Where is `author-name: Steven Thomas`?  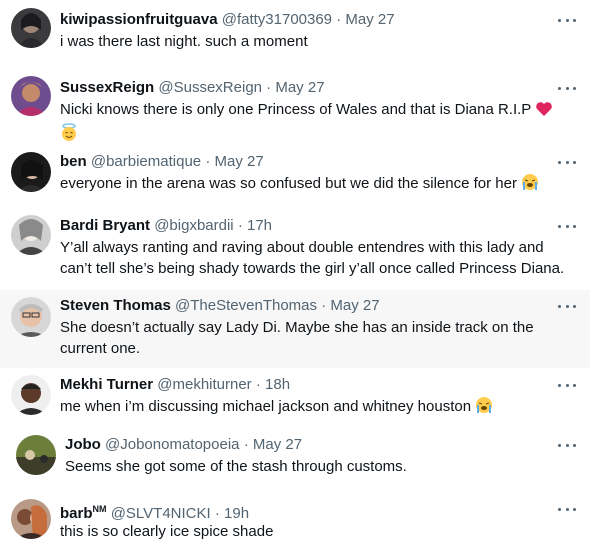
author-name: Steven Thomas is located at coordinates (115, 305).